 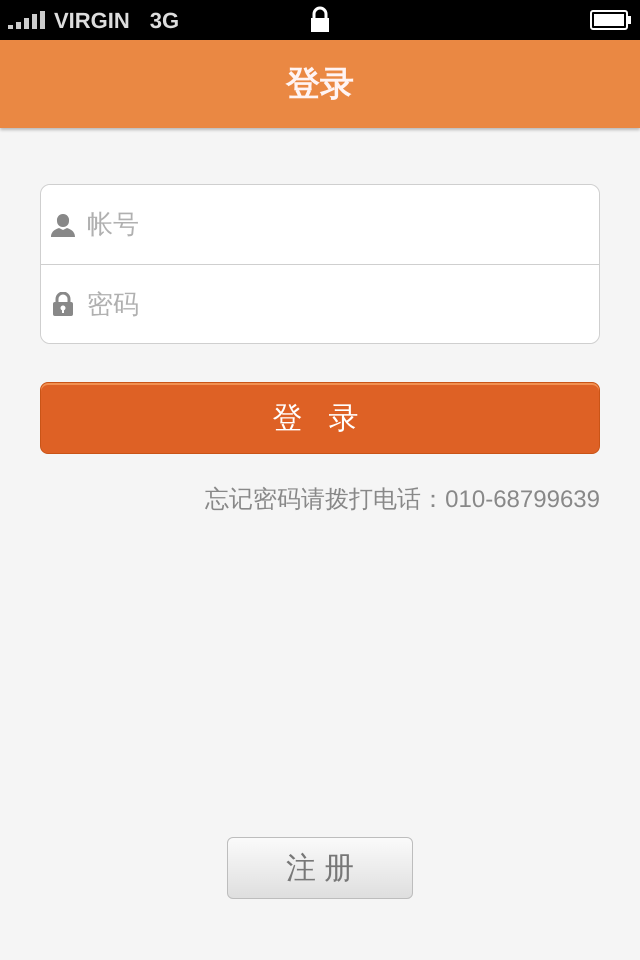 I want to click on person-icon, so click(x=63, y=224).